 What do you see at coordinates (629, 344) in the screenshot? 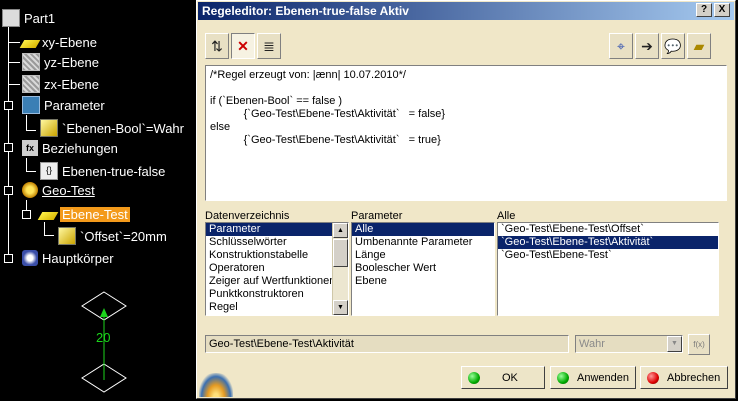
I see `value-combo: Wahr ▼` at bounding box center [629, 344].